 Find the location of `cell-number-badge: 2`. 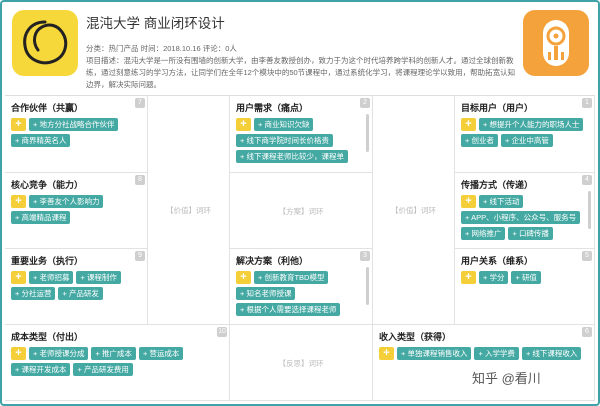

cell-number-badge: 2 is located at coordinates (365, 103).